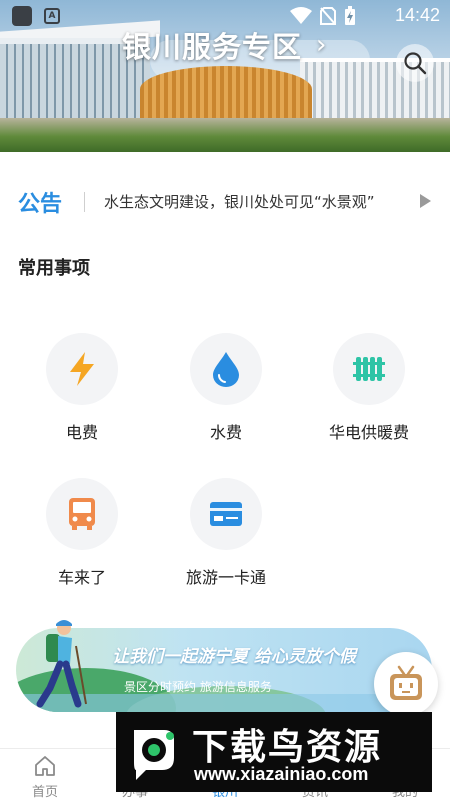 The image size is (450, 800). What do you see at coordinates (212, 45) in the screenshot?
I see `page-title: 银川服务专区` at bounding box center [212, 45].